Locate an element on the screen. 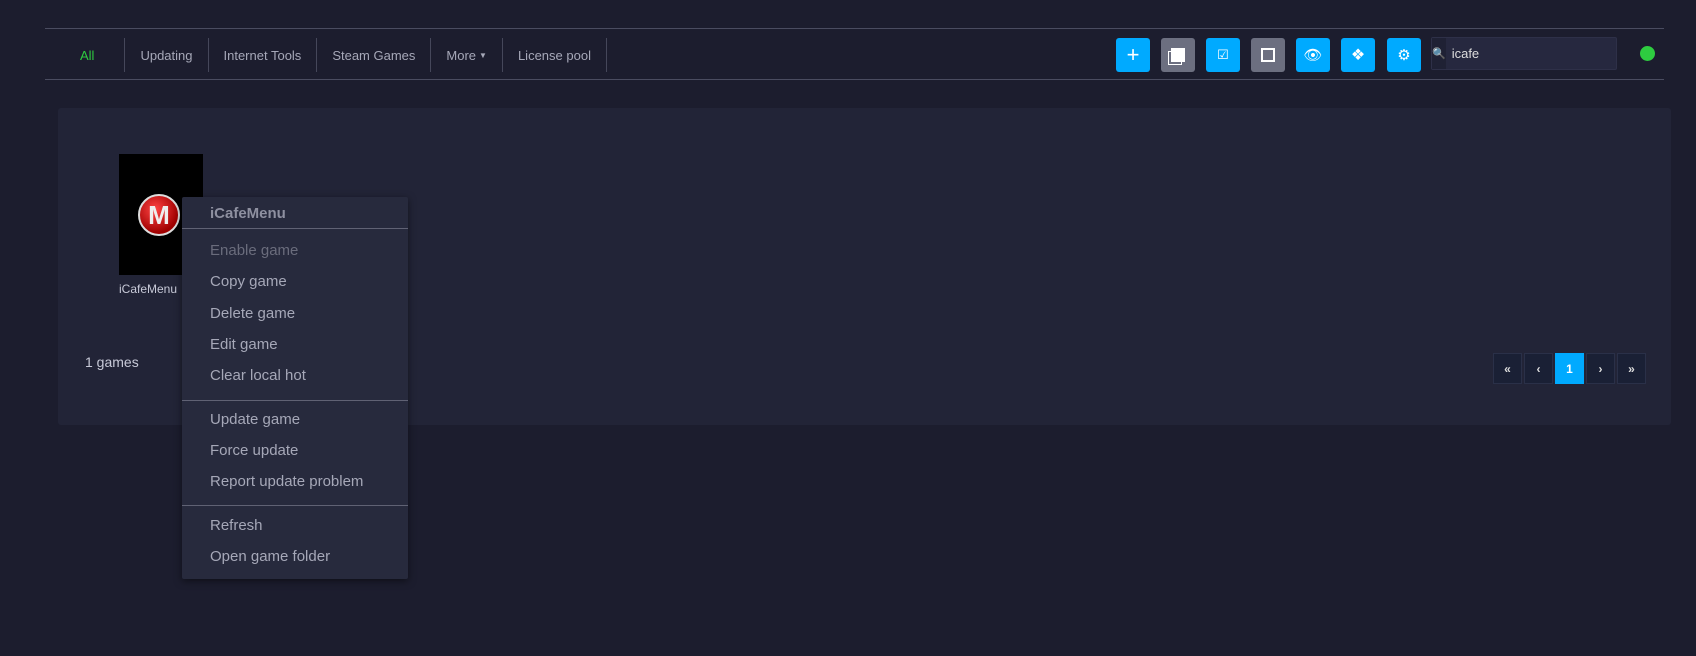 The image size is (1696, 656). tab-steam-games: Steam Games is located at coordinates (374, 55).